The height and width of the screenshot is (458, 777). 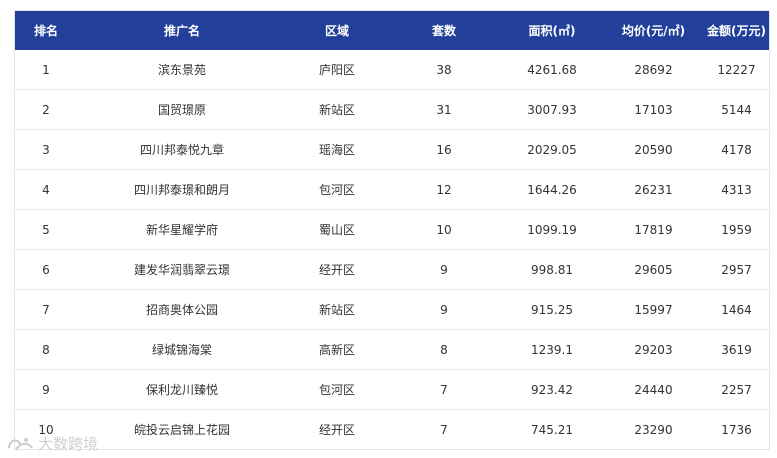 What do you see at coordinates (68, 444) in the screenshot?
I see `watermark-text: 大数跨境` at bounding box center [68, 444].